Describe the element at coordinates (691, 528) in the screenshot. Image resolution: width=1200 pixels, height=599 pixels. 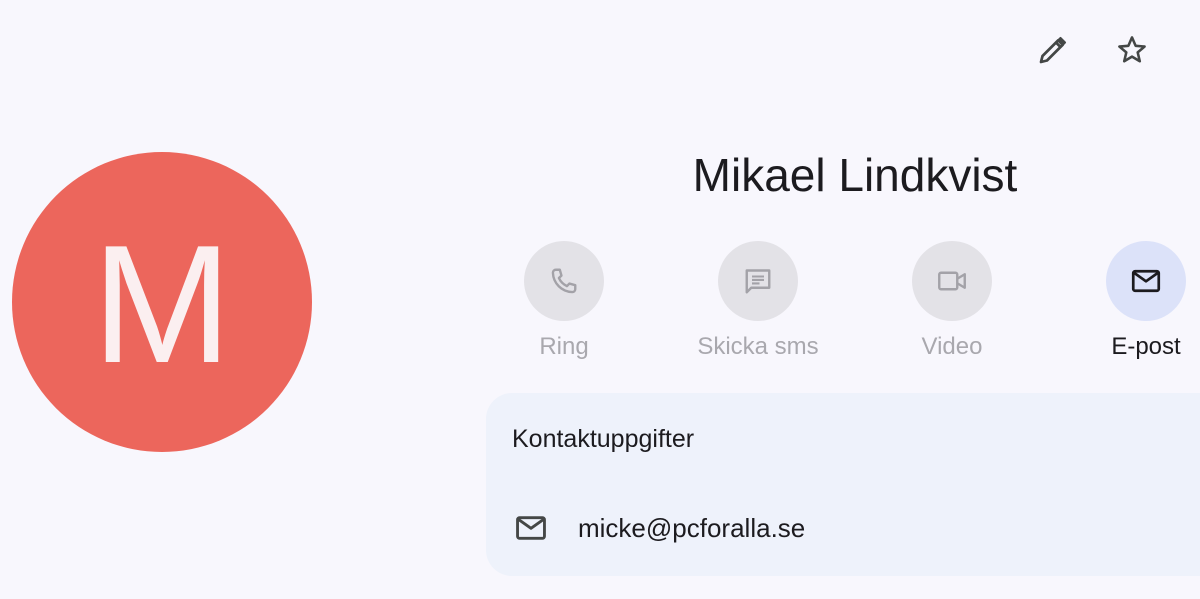
I see `email-address: micke@pcforalla.se` at that location.